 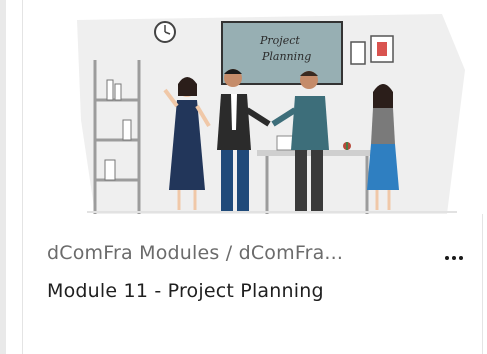 What do you see at coordinates (3, 177) in the screenshot?
I see `left-panel-edge` at bounding box center [3, 177].